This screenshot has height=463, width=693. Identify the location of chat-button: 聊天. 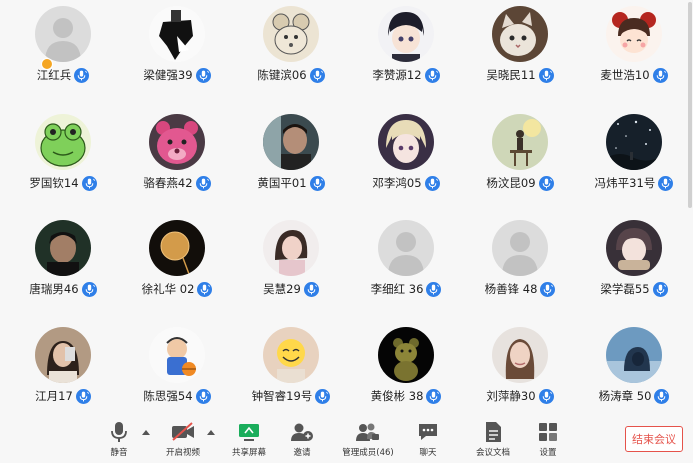
(428, 440).